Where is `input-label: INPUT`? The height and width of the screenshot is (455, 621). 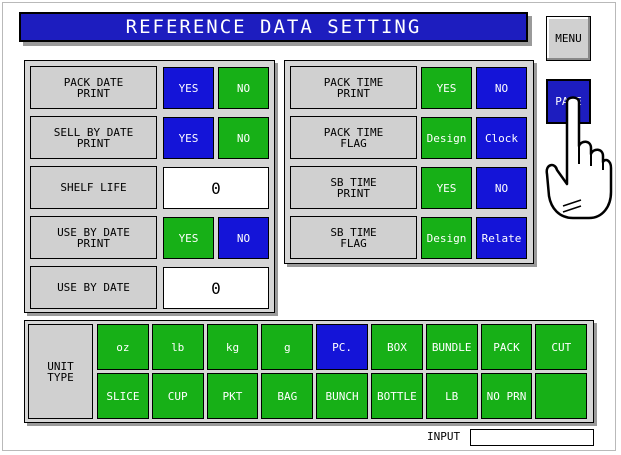 input-label: INPUT is located at coordinates (444, 436).